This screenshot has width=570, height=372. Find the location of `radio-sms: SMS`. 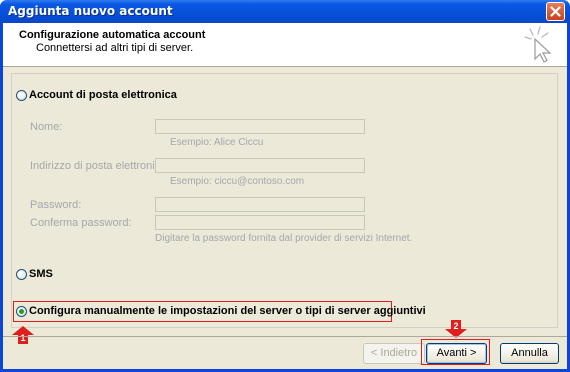

radio-sms: SMS is located at coordinates (34, 274).